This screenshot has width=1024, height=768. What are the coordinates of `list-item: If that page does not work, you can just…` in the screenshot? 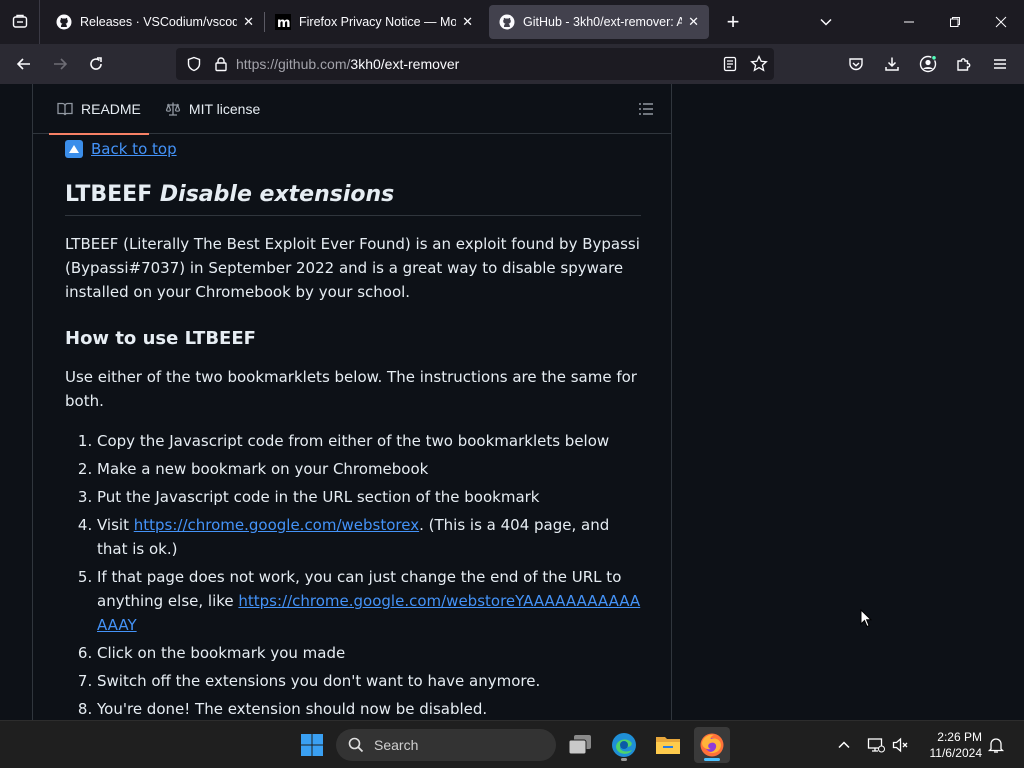 It's located at (369, 601).